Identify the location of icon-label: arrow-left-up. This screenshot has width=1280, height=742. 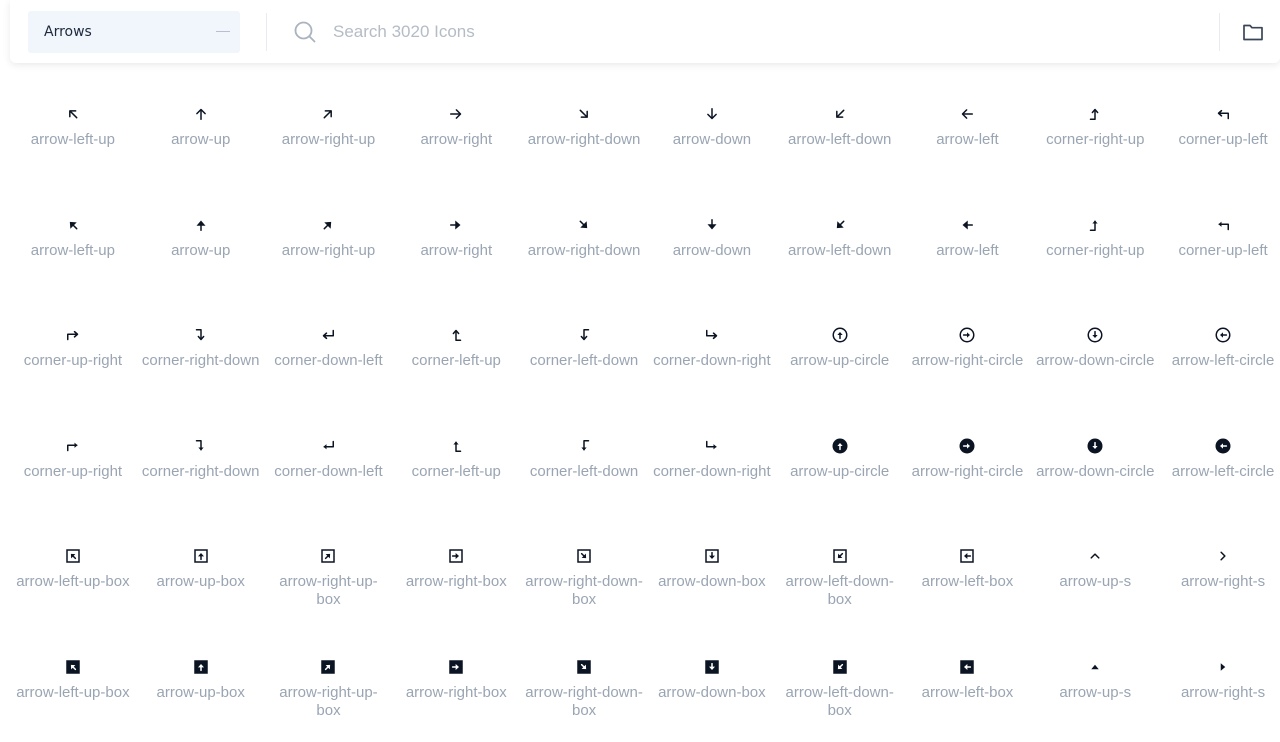
(72, 250).